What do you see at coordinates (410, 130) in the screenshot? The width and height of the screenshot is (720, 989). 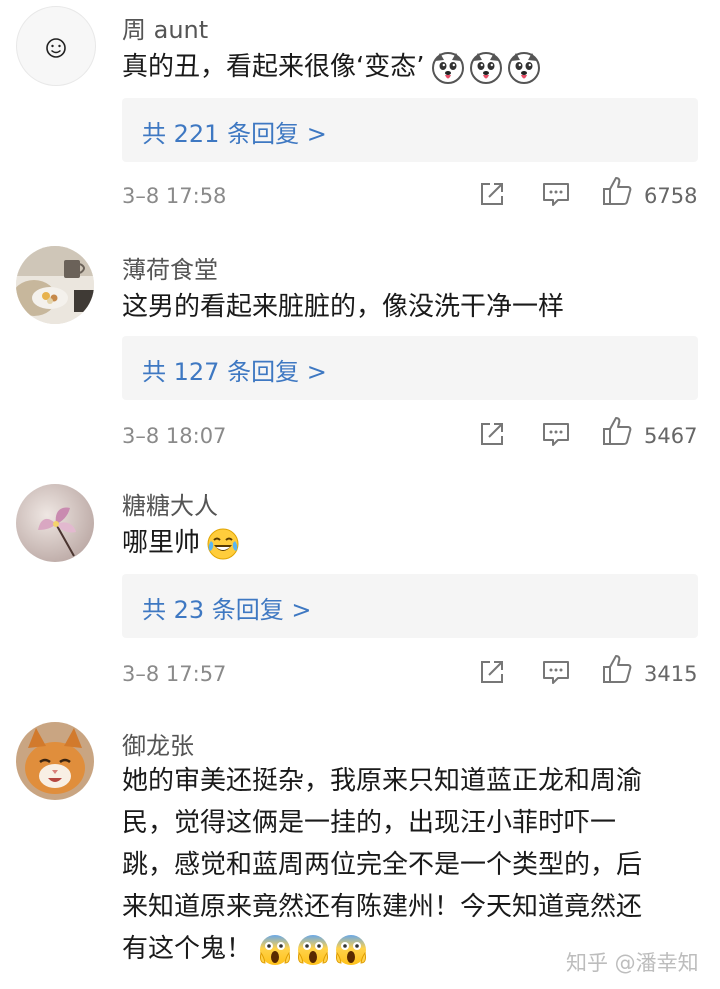 I see `view-replies-button: 共 221 条回复 >` at bounding box center [410, 130].